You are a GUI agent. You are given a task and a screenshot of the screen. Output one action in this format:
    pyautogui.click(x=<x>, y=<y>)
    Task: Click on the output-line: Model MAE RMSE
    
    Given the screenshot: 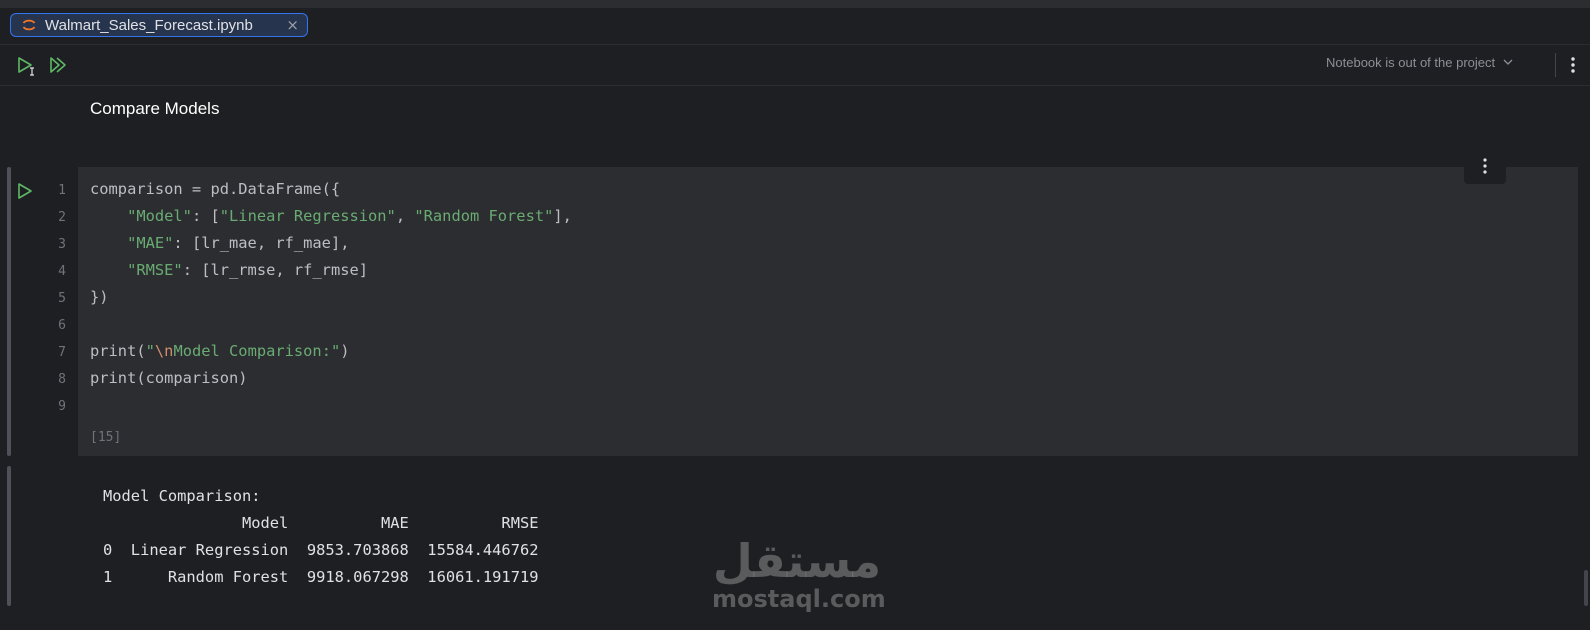 What is the action you would take?
    pyautogui.click(x=321, y=523)
    